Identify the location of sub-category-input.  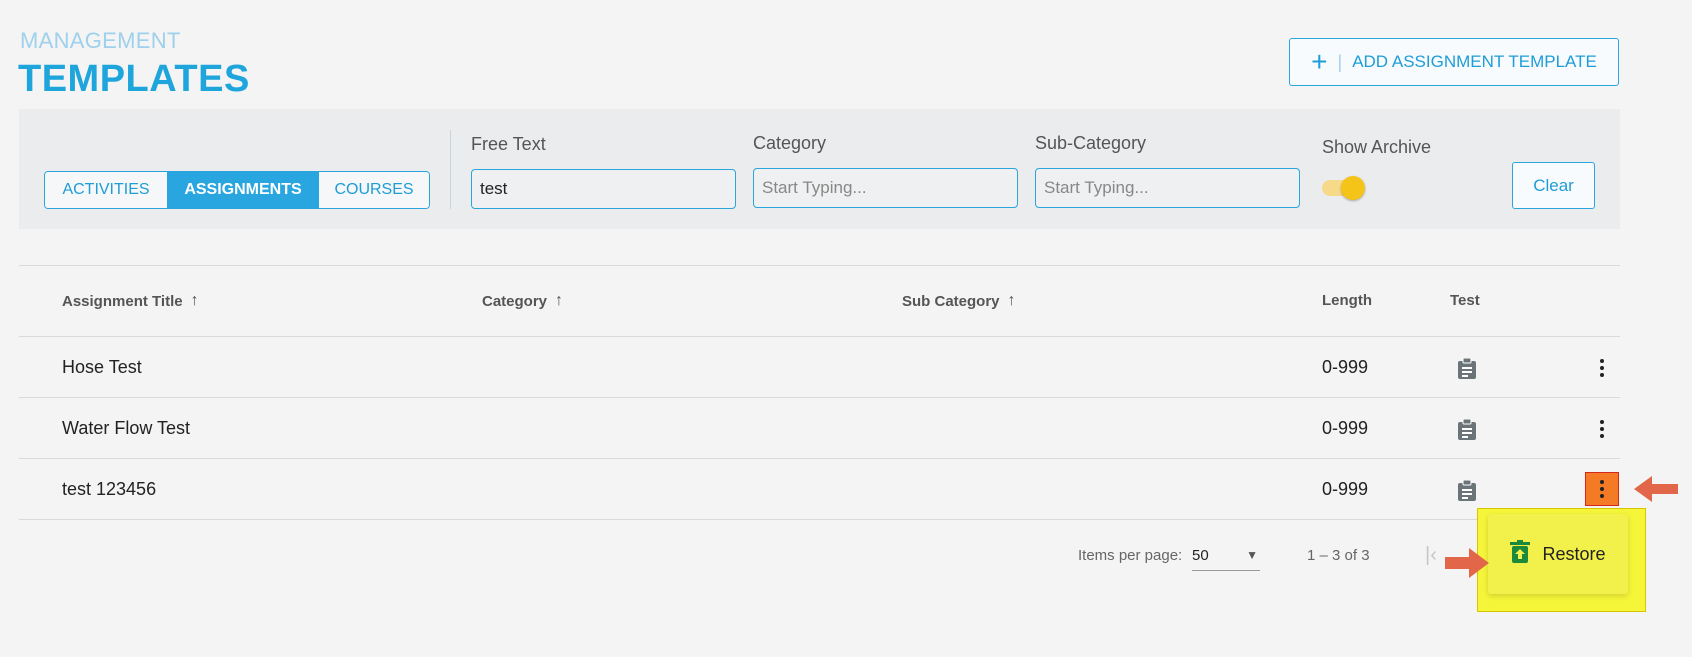
(1167, 188).